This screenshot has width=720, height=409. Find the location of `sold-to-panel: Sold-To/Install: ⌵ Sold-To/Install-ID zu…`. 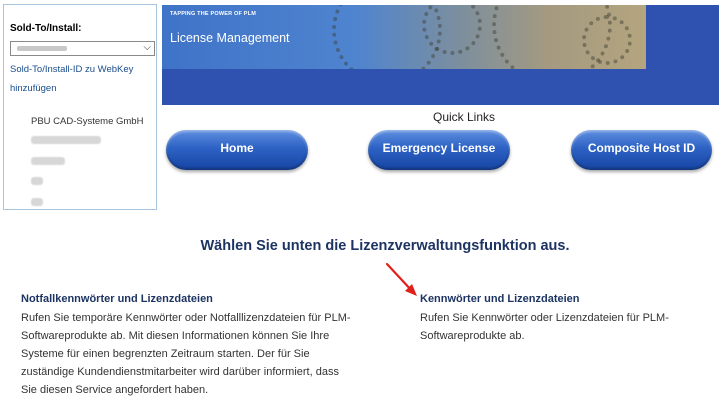

sold-to-panel: Sold-To/Install: ⌵ Sold-To/Install-ID zu… is located at coordinates (80, 107).